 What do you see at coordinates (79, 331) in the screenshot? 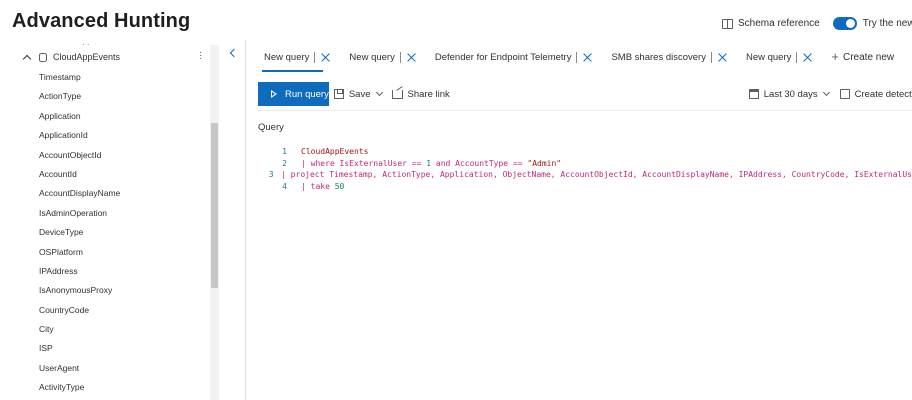
I see `schema-field: City` at bounding box center [79, 331].